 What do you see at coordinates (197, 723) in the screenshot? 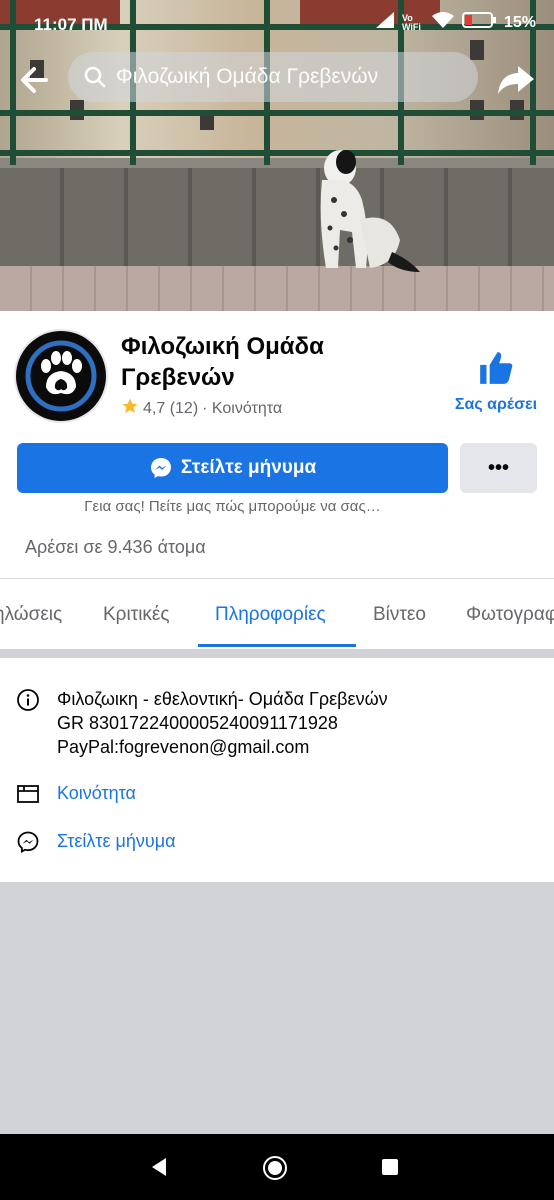
I see `about-line: GR 8301722400005240091171928` at bounding box center [197, 723].